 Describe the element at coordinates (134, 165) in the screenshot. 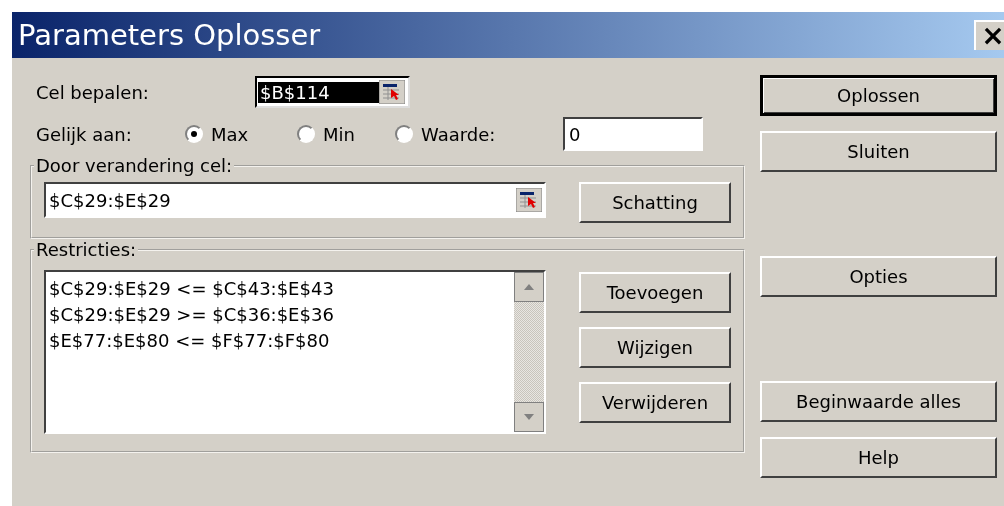

I see `group-title: Door verandering cel:` at that location.